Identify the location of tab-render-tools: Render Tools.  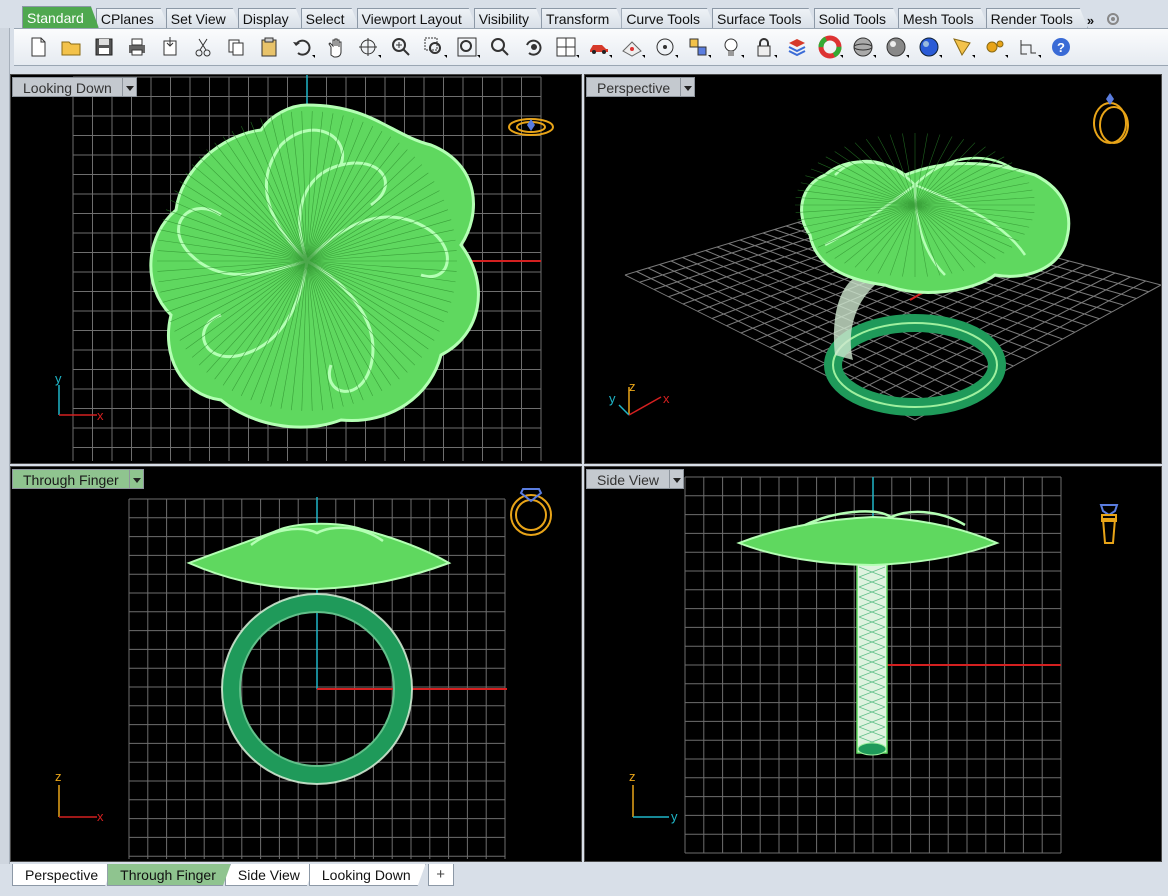
(1037, 18).